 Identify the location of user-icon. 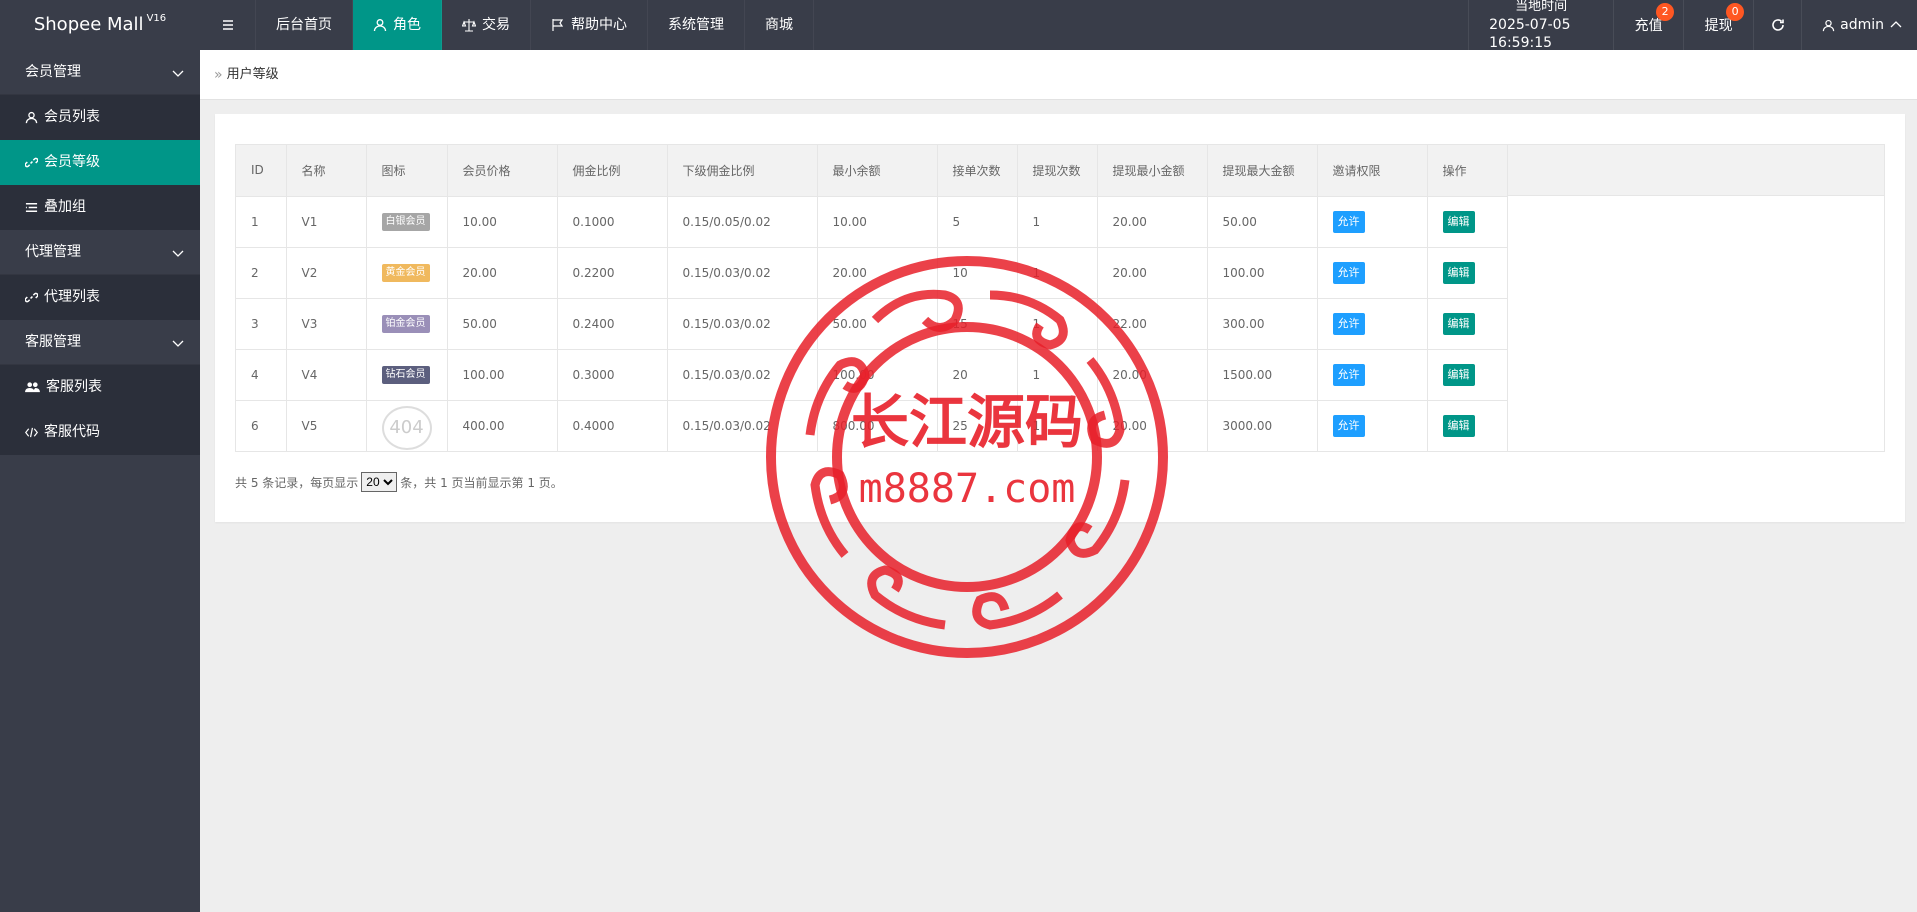
(380, 25).